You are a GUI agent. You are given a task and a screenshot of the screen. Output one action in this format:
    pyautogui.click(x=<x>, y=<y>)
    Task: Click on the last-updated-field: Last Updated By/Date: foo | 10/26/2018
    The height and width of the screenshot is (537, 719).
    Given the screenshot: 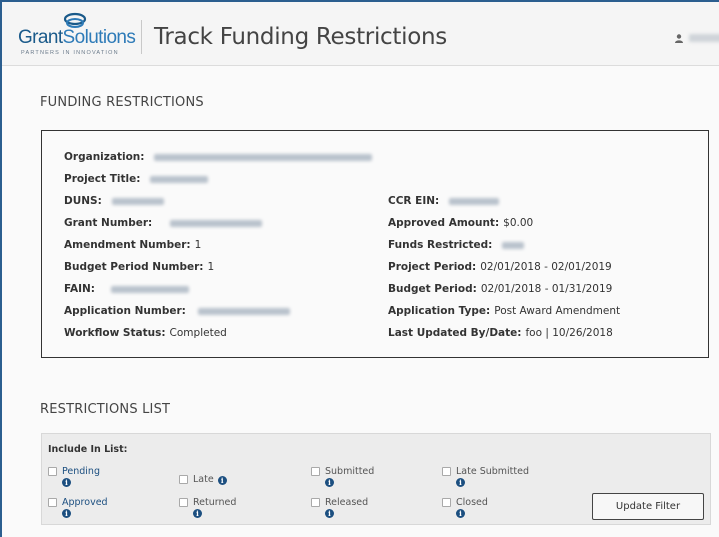 What is the action you would take?
    pyautogui.click(x=500, y=333)
    